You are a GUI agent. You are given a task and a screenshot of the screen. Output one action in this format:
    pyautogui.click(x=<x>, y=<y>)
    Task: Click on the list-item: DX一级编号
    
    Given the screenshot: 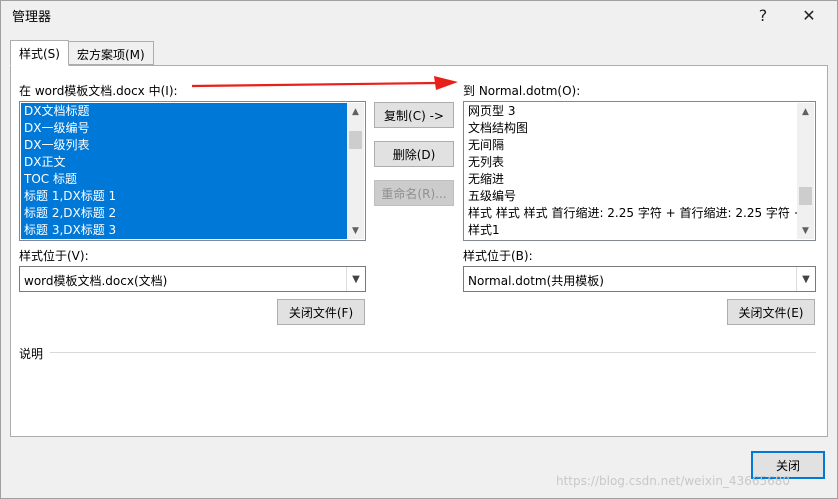 What is the action you would take?
    pyautogui.click(x=184, y=128)
    